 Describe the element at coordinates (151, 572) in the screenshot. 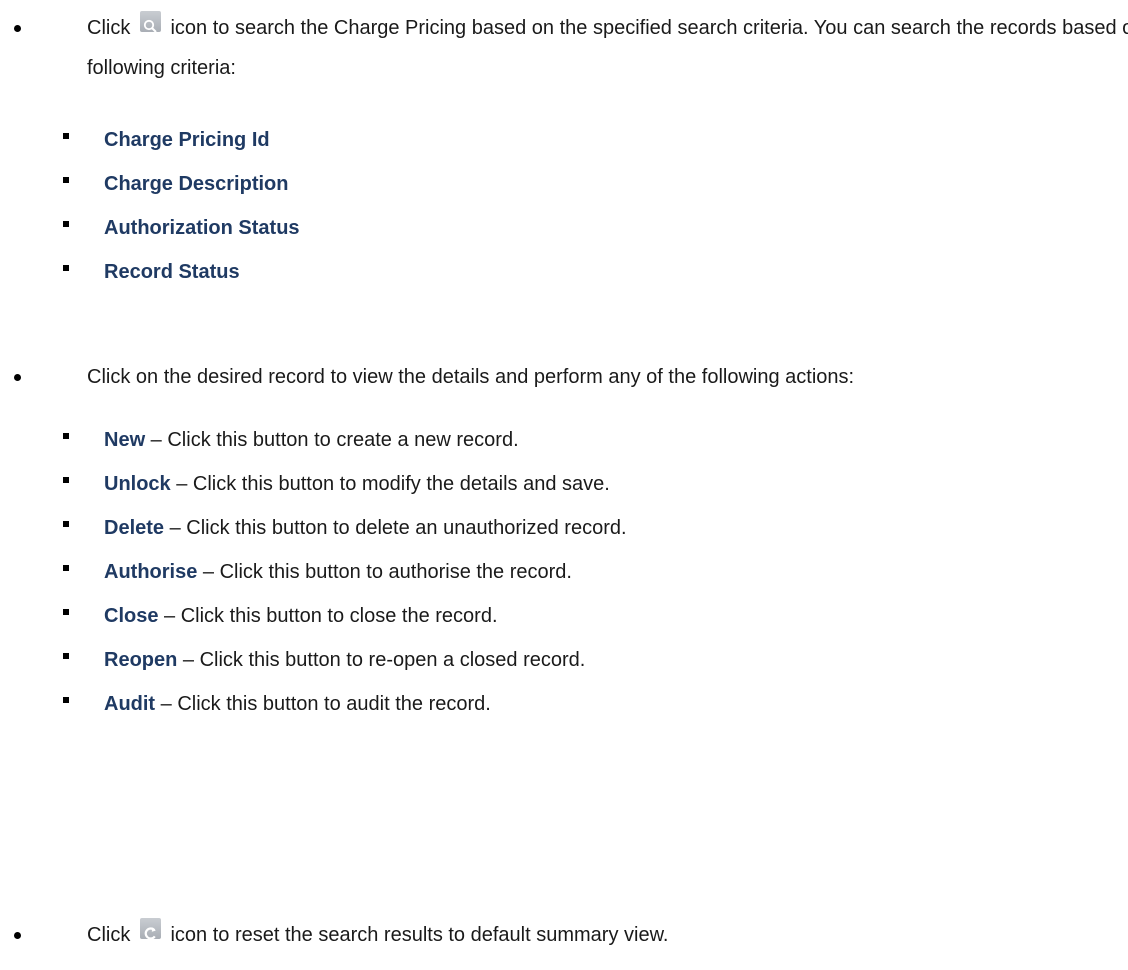

I see `action-label: Authorise` at that location.